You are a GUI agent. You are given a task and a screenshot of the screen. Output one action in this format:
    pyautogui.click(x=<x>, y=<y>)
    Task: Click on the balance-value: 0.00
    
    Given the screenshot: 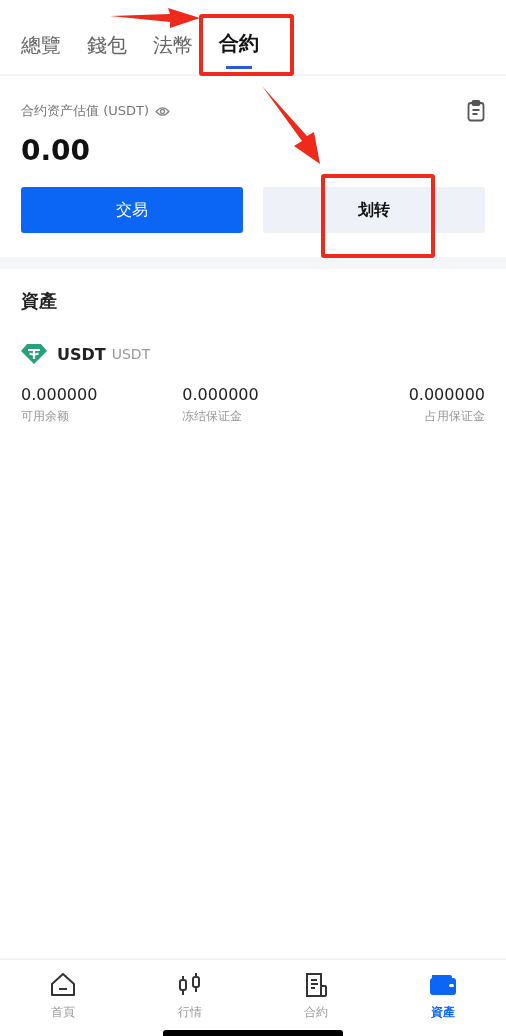 What is the action you would take?
    pyautogui.click(x=56, y=150)
    